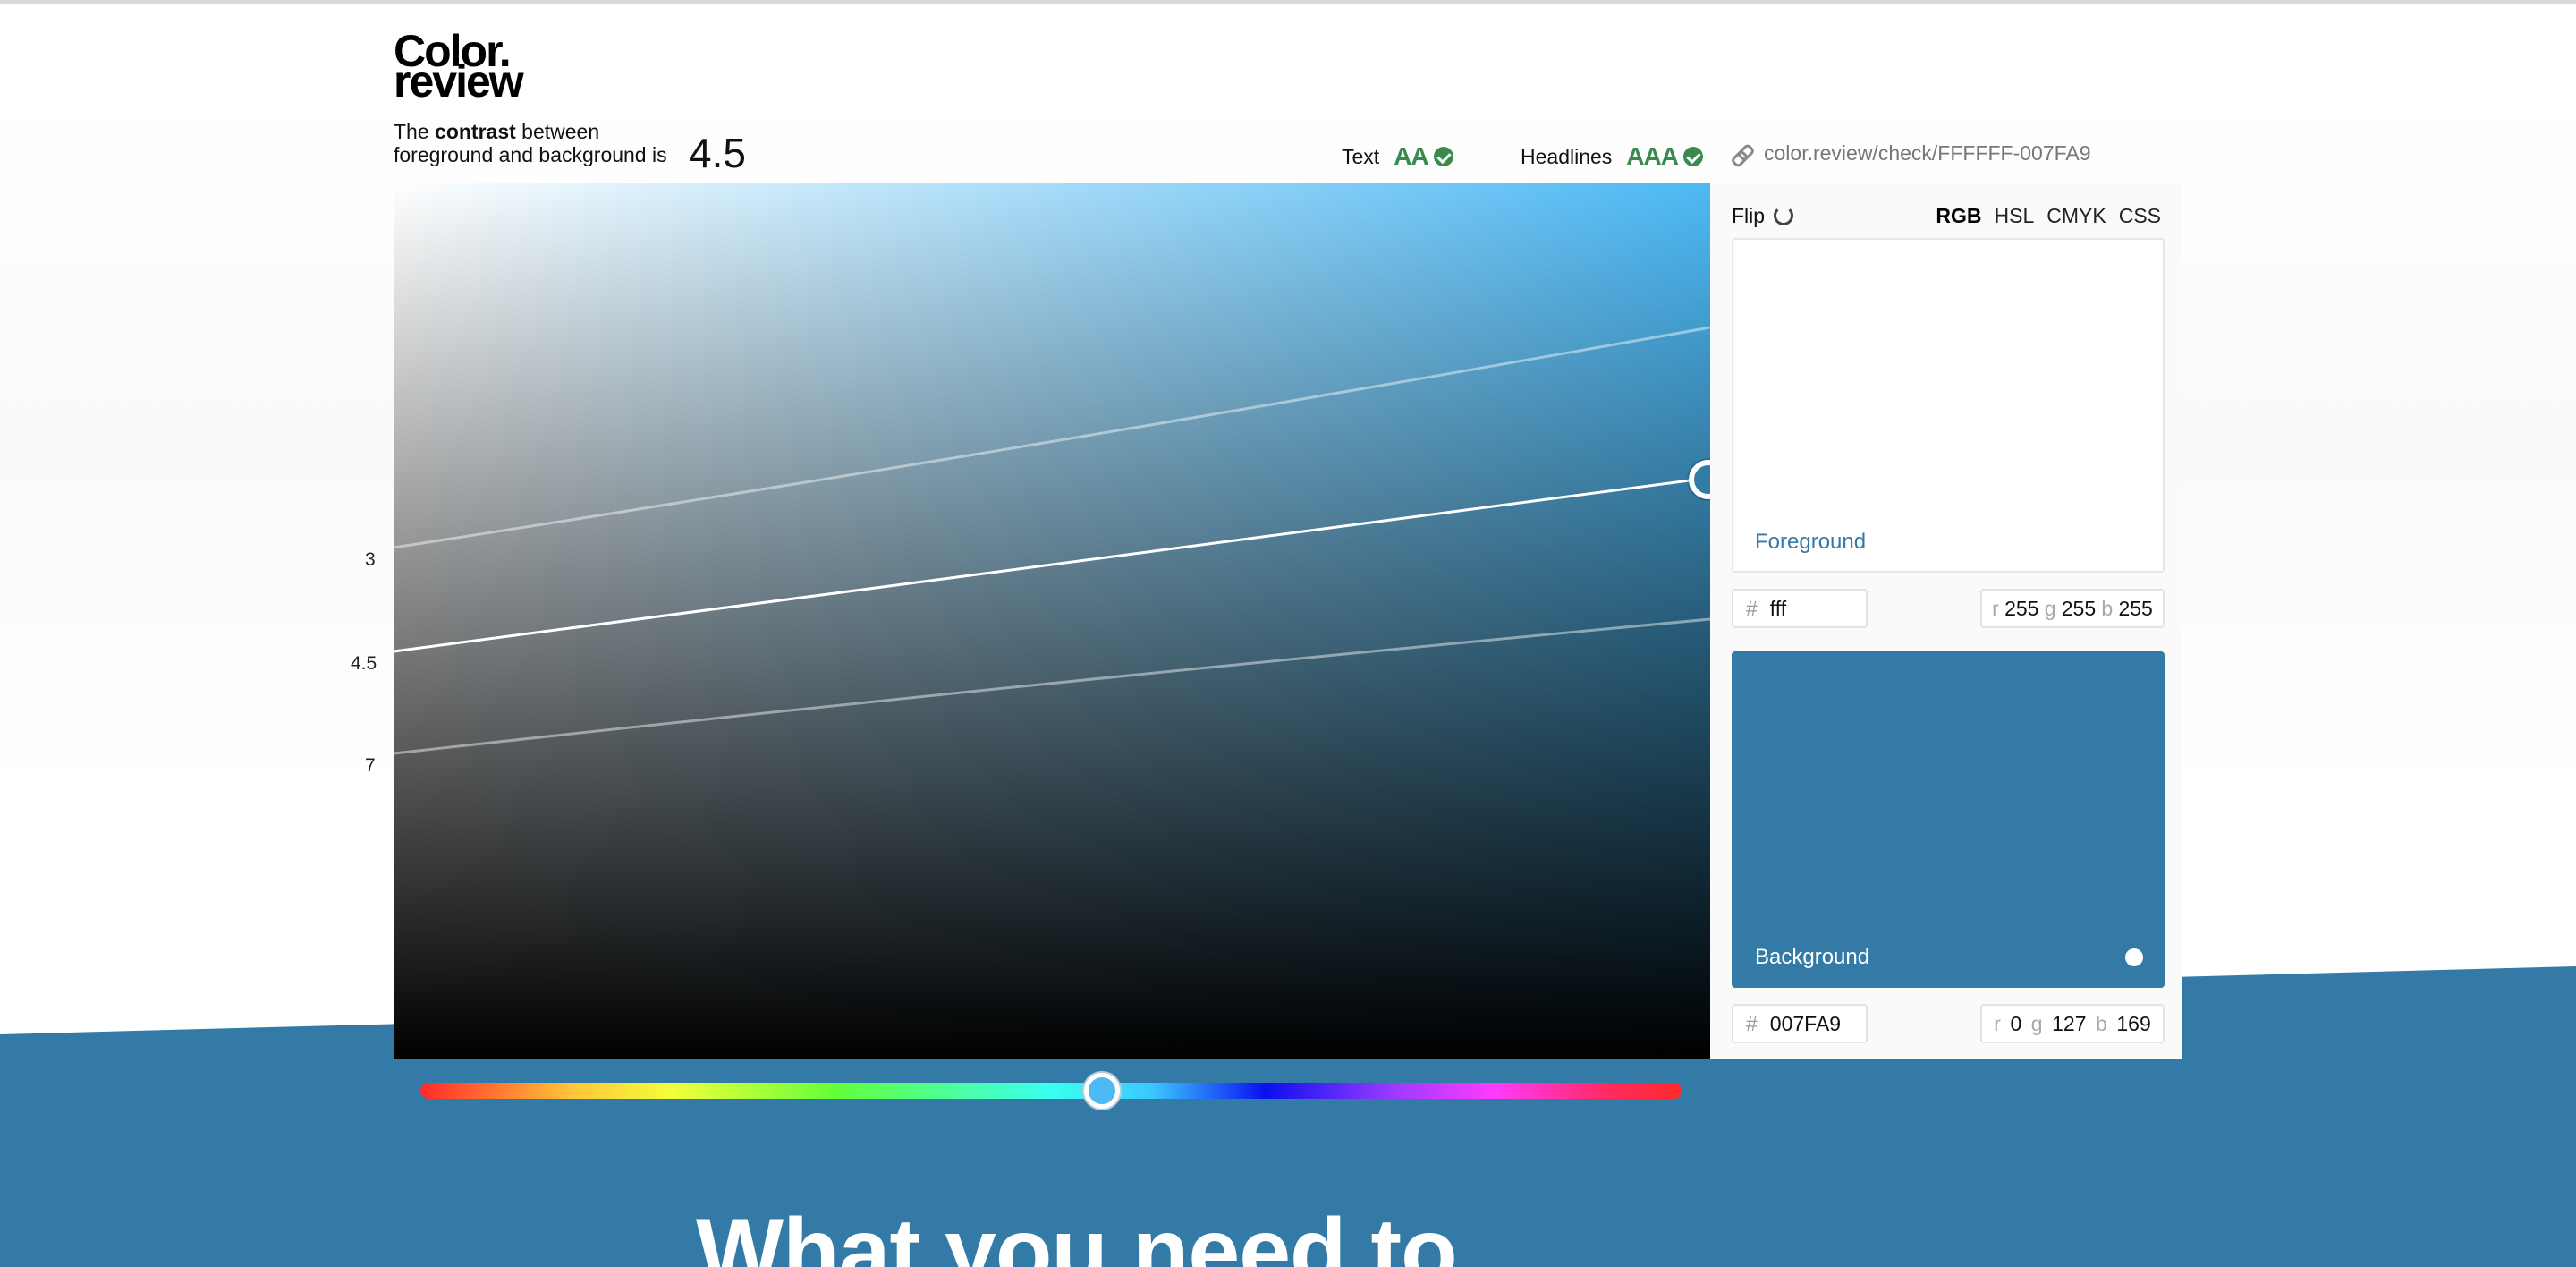 Image resolution: width=2576 pixels, height=1267 pixels. What do you see at coordinates (2079, 609) in the screenshot?
I see `foreground-g-value: 255` at bounding box center [2079, 609].